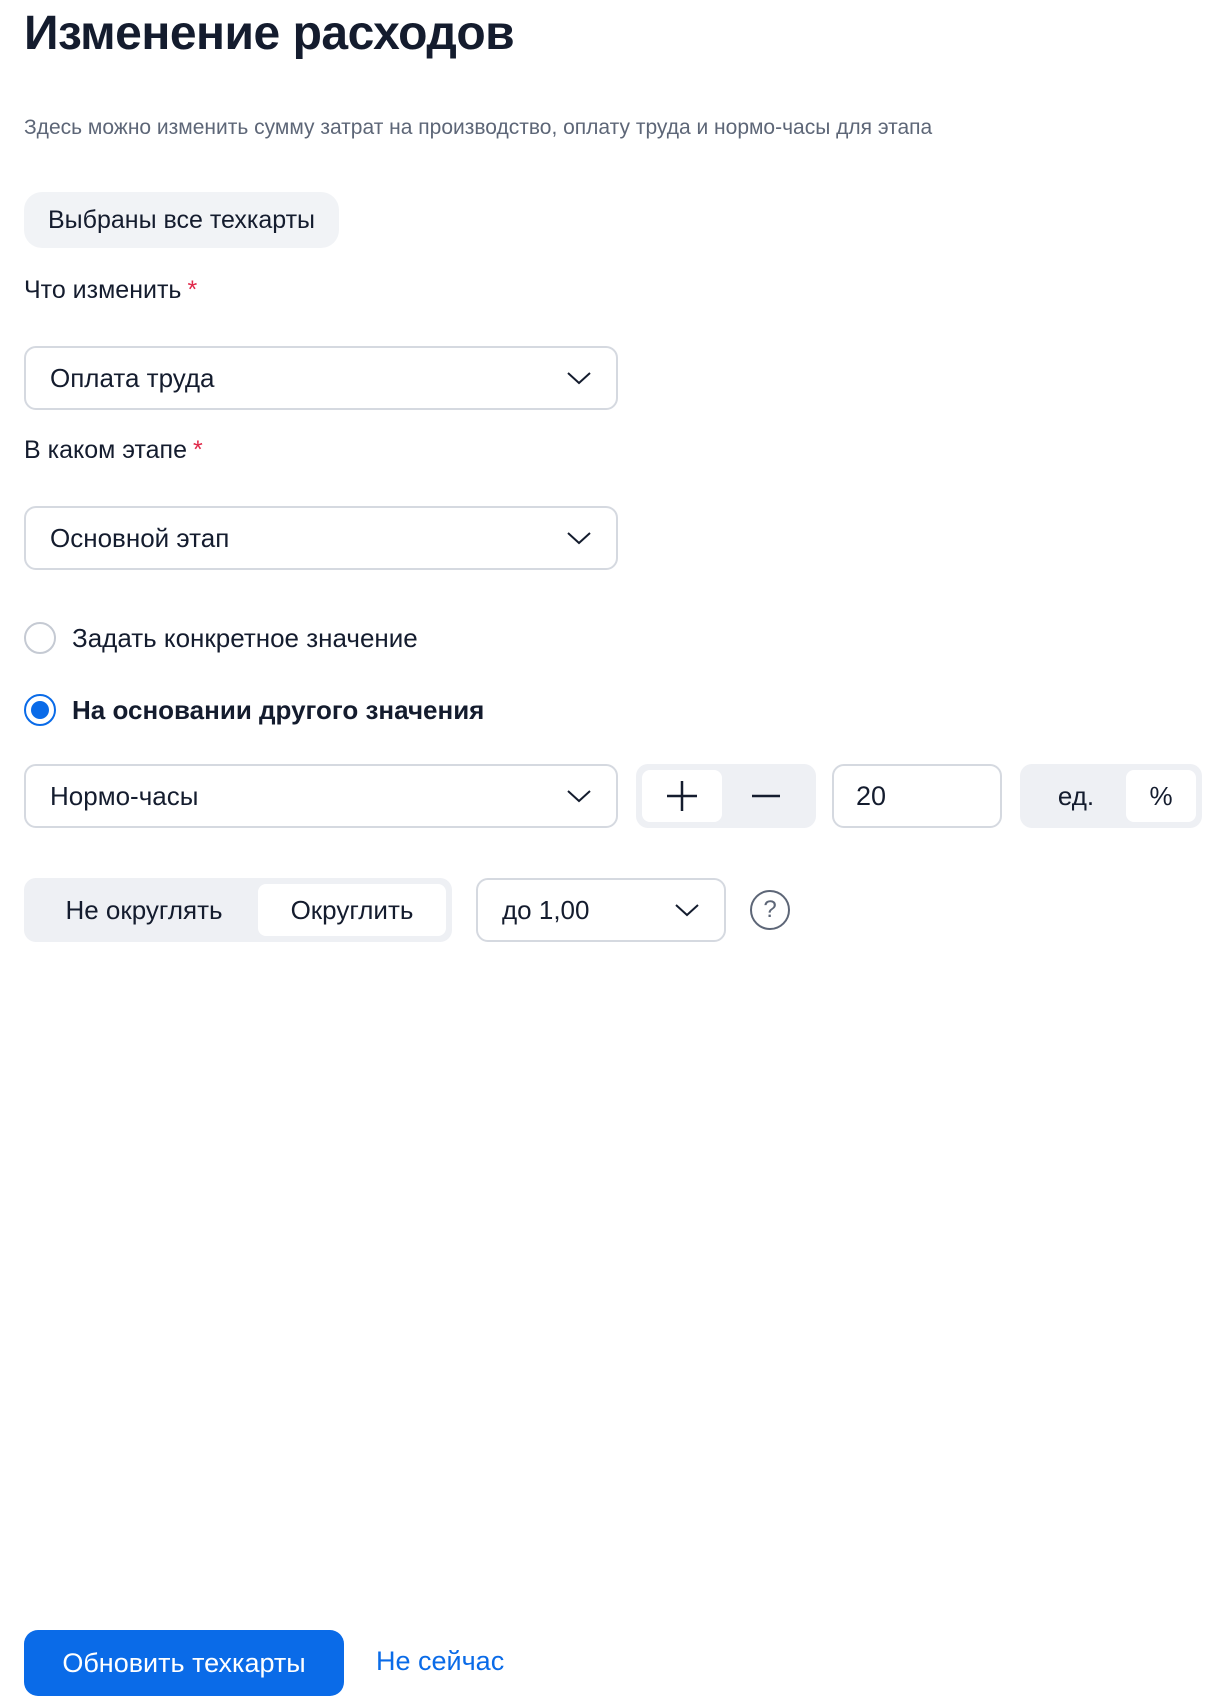  I want to click on unit-toggle: ед. %, so click(1111, 796).